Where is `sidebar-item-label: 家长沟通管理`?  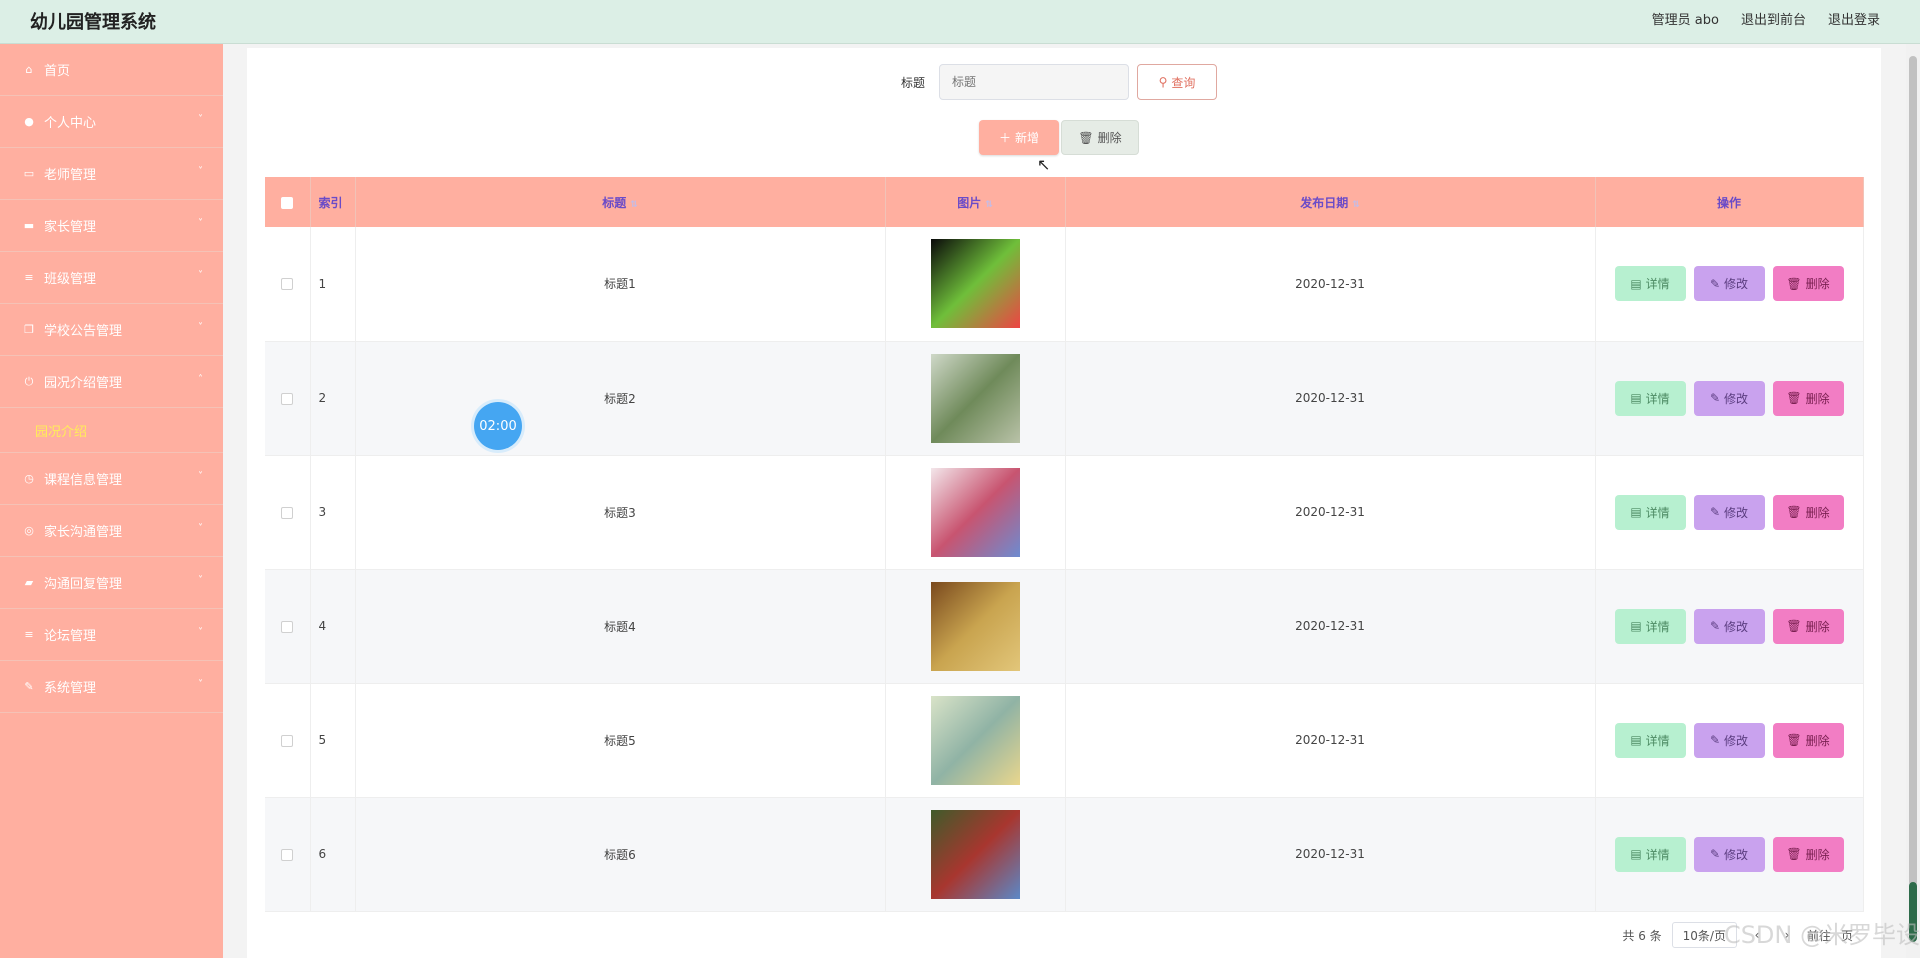 sidebar-item-label: 家长沟通管理 is located at coordinates (83, 532).